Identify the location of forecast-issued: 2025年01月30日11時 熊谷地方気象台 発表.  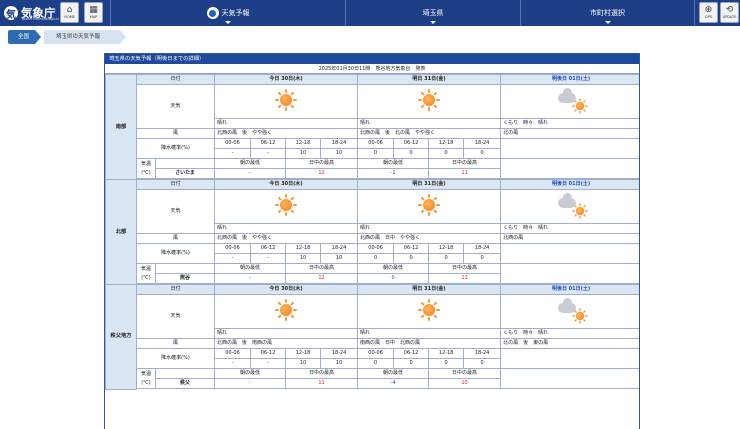
(372, 69).